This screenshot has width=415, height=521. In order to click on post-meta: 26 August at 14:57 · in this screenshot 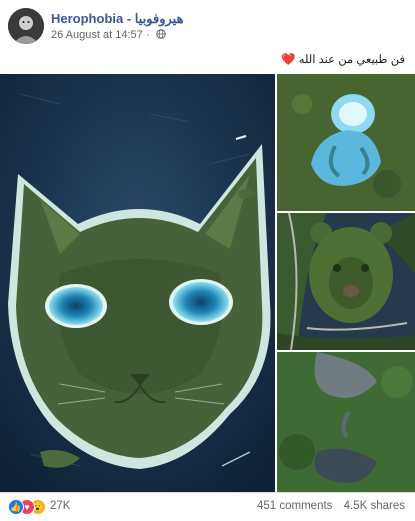, I will do `click(108, 35)`.